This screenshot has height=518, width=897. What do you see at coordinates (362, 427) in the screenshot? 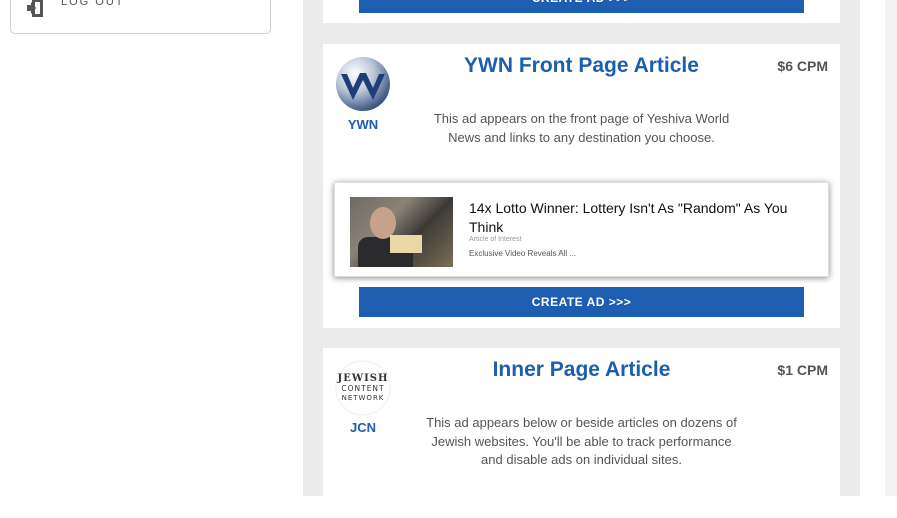
I see `jcn-short-name: JCN` at bounding box center [362, 427].